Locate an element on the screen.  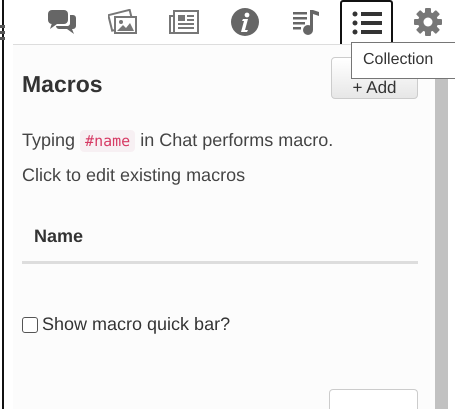
tooltip: Collection is located at coordinates (403, 60).